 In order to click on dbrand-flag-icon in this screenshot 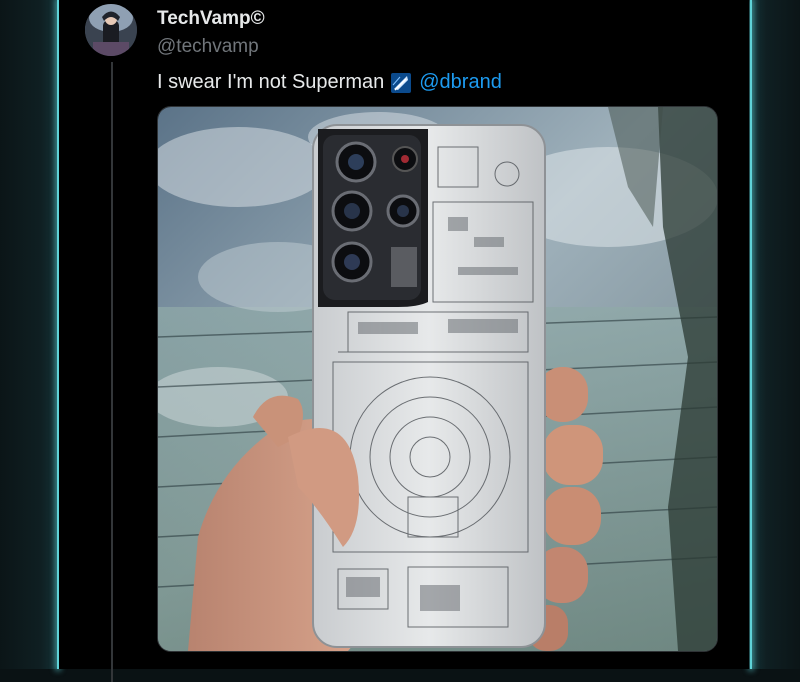, I will do `click(401, 82)`.